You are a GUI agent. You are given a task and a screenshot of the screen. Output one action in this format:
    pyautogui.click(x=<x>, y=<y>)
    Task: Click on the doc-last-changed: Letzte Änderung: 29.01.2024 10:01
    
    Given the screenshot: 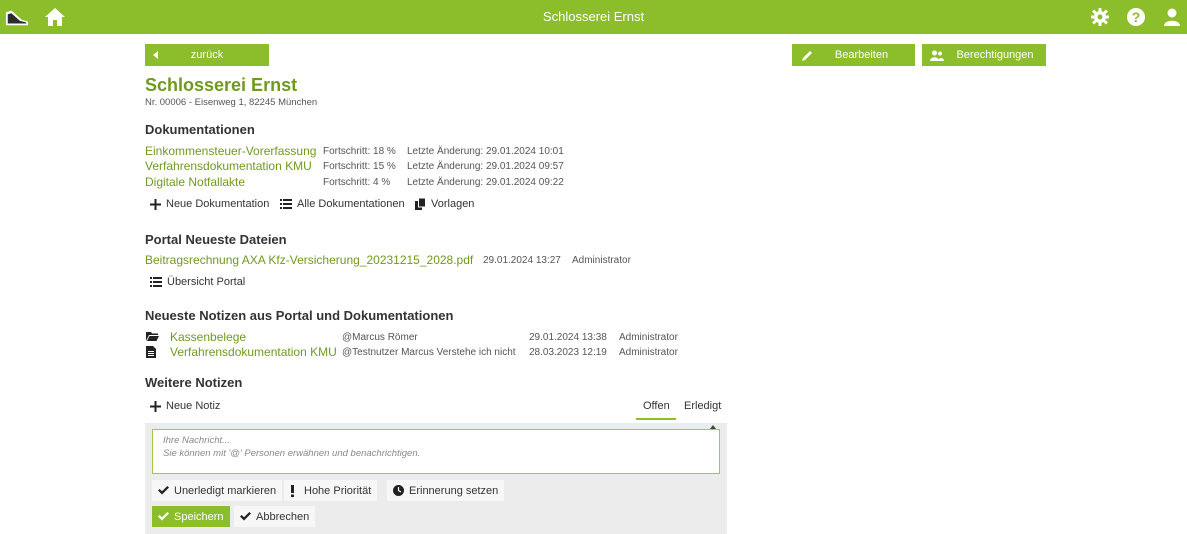 What is the action you would take?
    pyautogui.click(x=485, y=151)
    